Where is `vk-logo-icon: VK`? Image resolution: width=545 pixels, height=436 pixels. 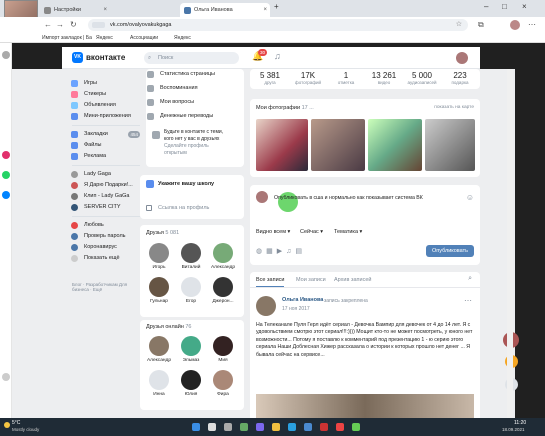
vk-logo-icon: VK is located at coordinates (77, 57).